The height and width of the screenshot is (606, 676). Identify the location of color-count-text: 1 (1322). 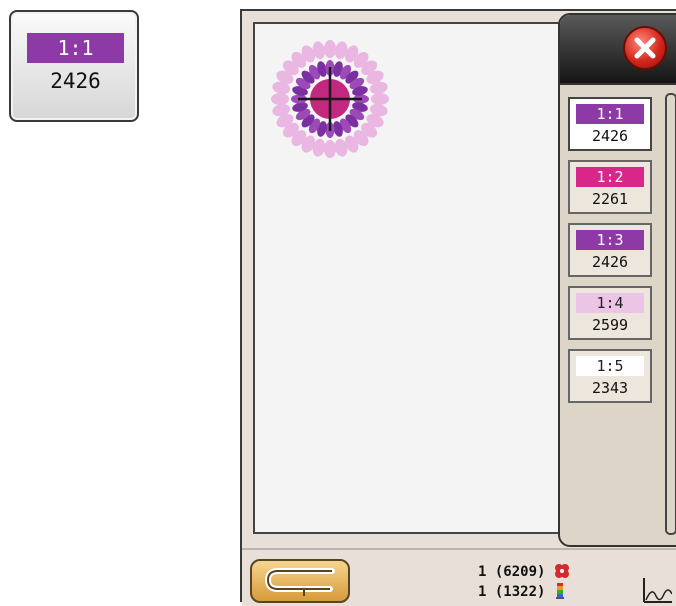
(512, 592).